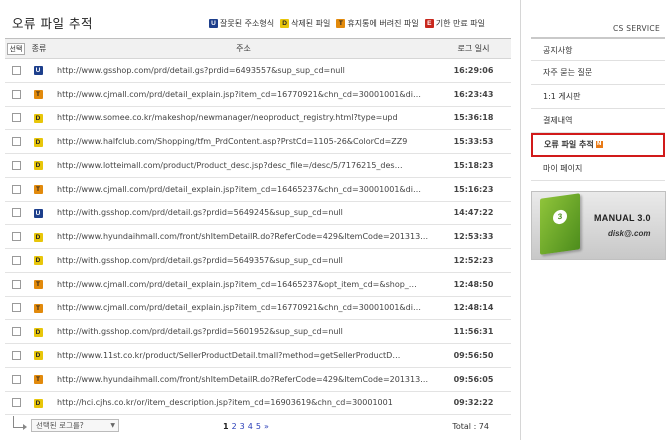 The image size is (670, 440). Describe the element at coordinates (266, 426) in the screenshot. I see `next-page-link: »` at that location.